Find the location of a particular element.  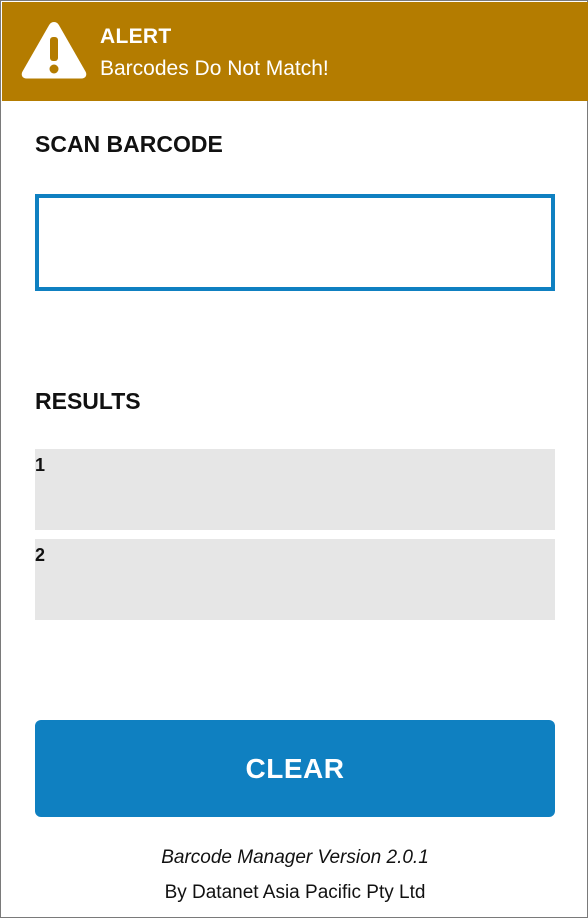

alert-title: ALERT is located at coordinates (136, 36).